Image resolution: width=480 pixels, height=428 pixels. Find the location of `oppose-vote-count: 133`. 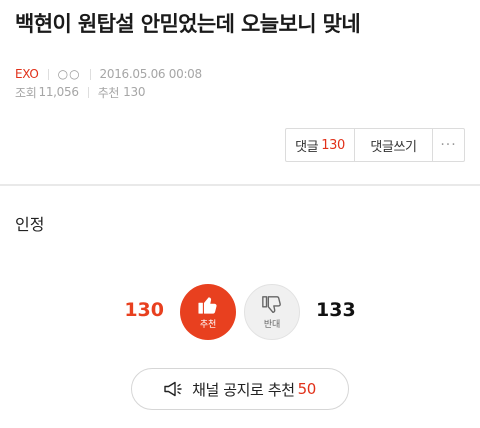

oppose-vote-count: 133 is located at coordinates (336, 310).